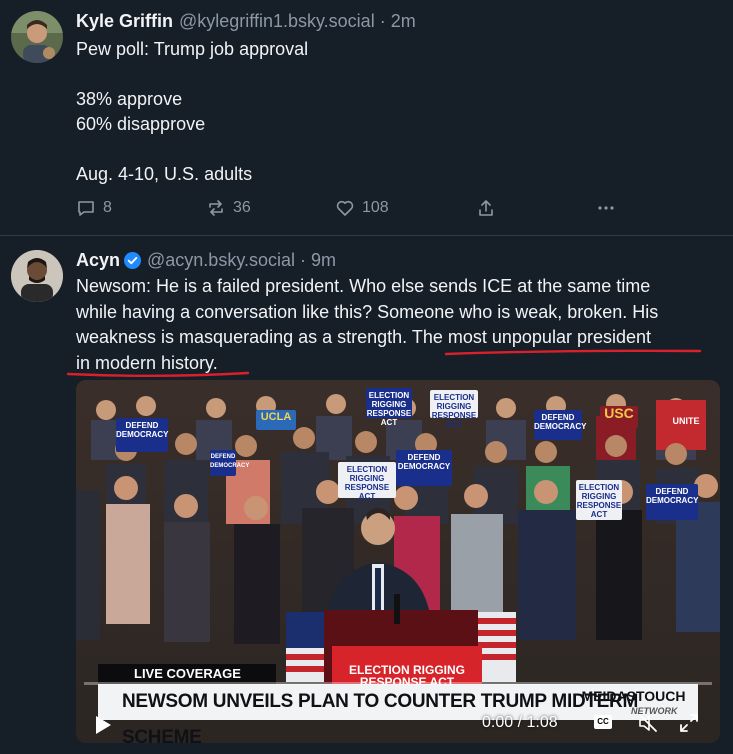  I want to click on heart-icon, so click(345, 208).